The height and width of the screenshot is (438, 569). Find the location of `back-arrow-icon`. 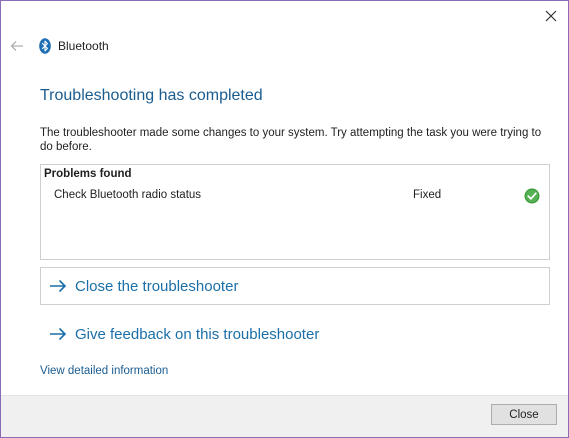

back-arrow-icon is located at coordinates (17, 46).